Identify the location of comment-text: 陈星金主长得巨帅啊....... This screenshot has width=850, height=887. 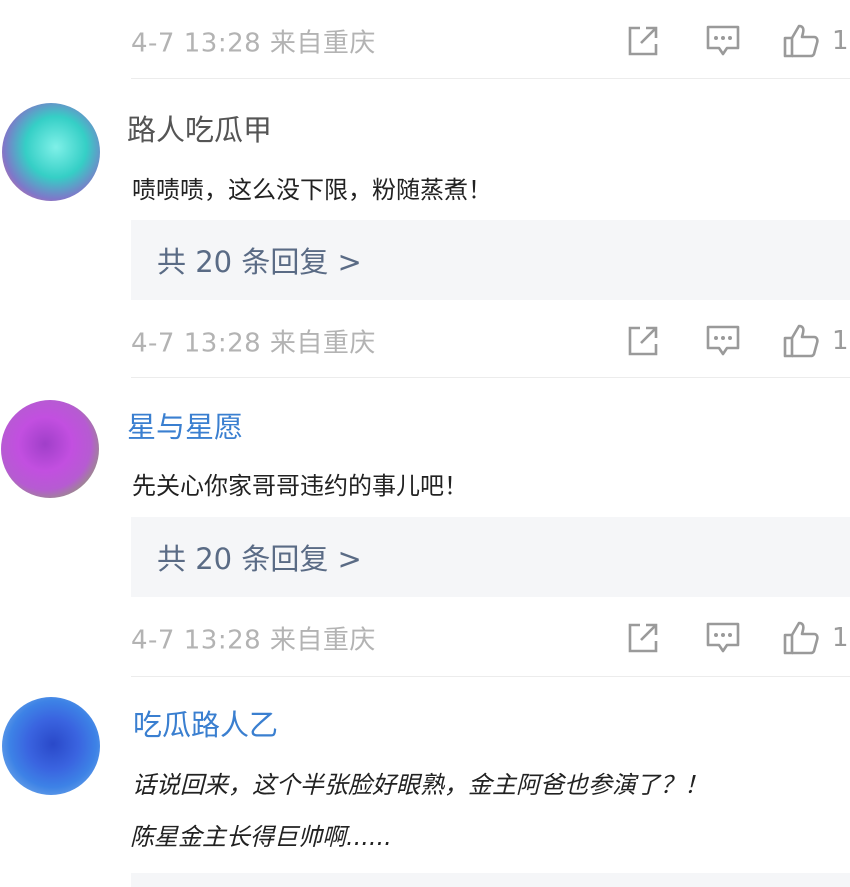
(261, 837).